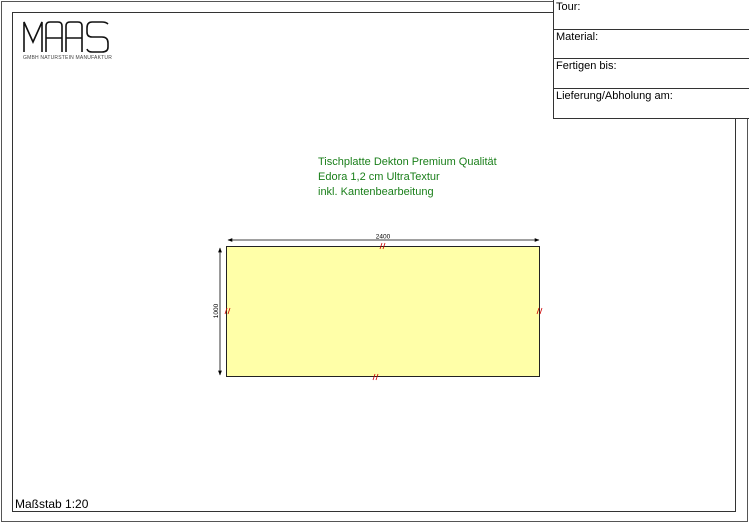 Image resolution: width=750 pixels, height=524 pixels. I want to click on edge-mark-bottom, so click(375, 377).